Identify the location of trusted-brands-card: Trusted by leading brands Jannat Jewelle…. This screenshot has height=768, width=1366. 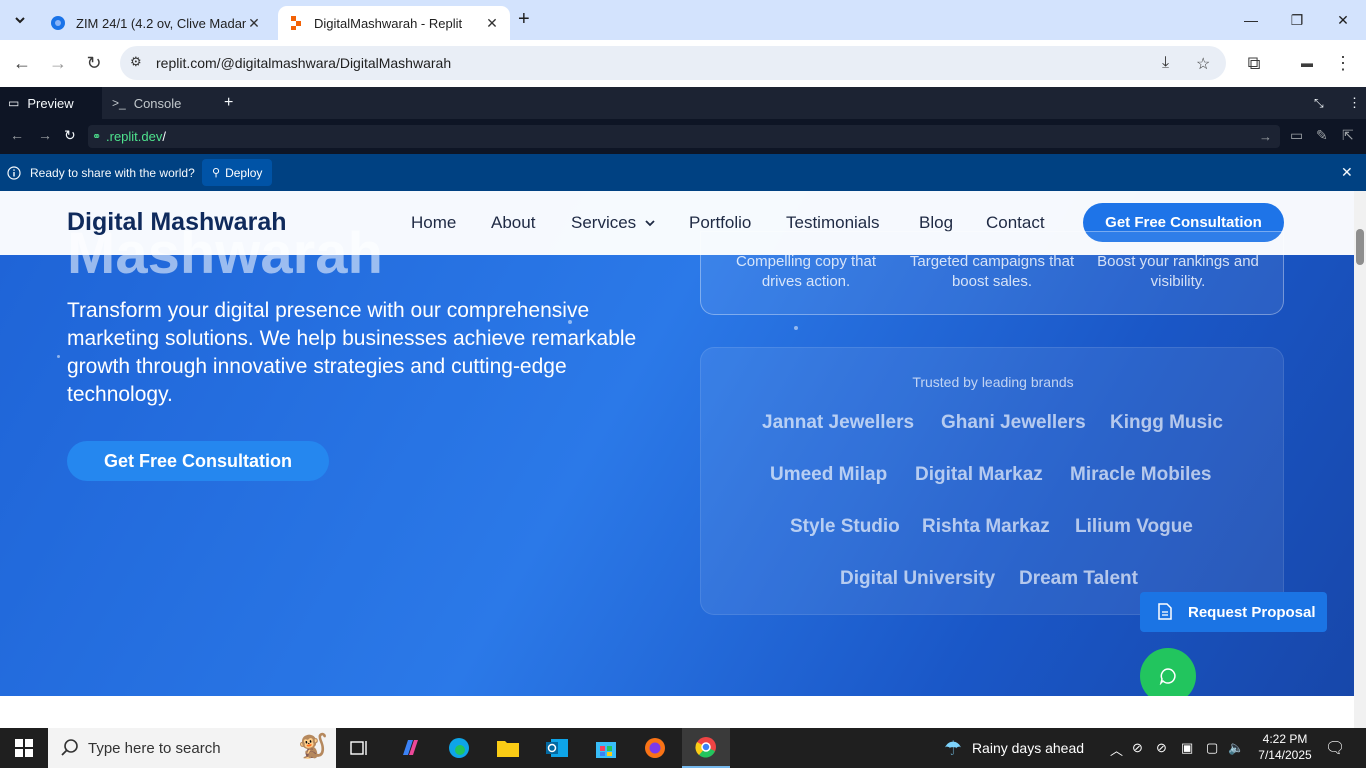
(992, 481).